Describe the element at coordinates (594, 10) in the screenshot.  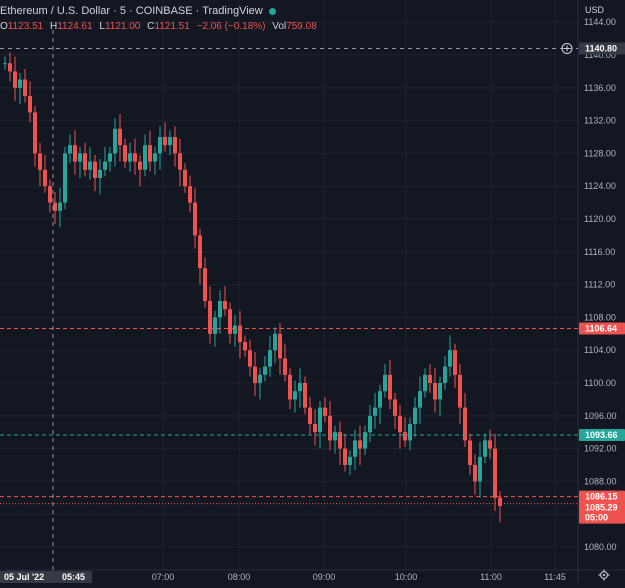
I see `currency-label: USD` at that location.